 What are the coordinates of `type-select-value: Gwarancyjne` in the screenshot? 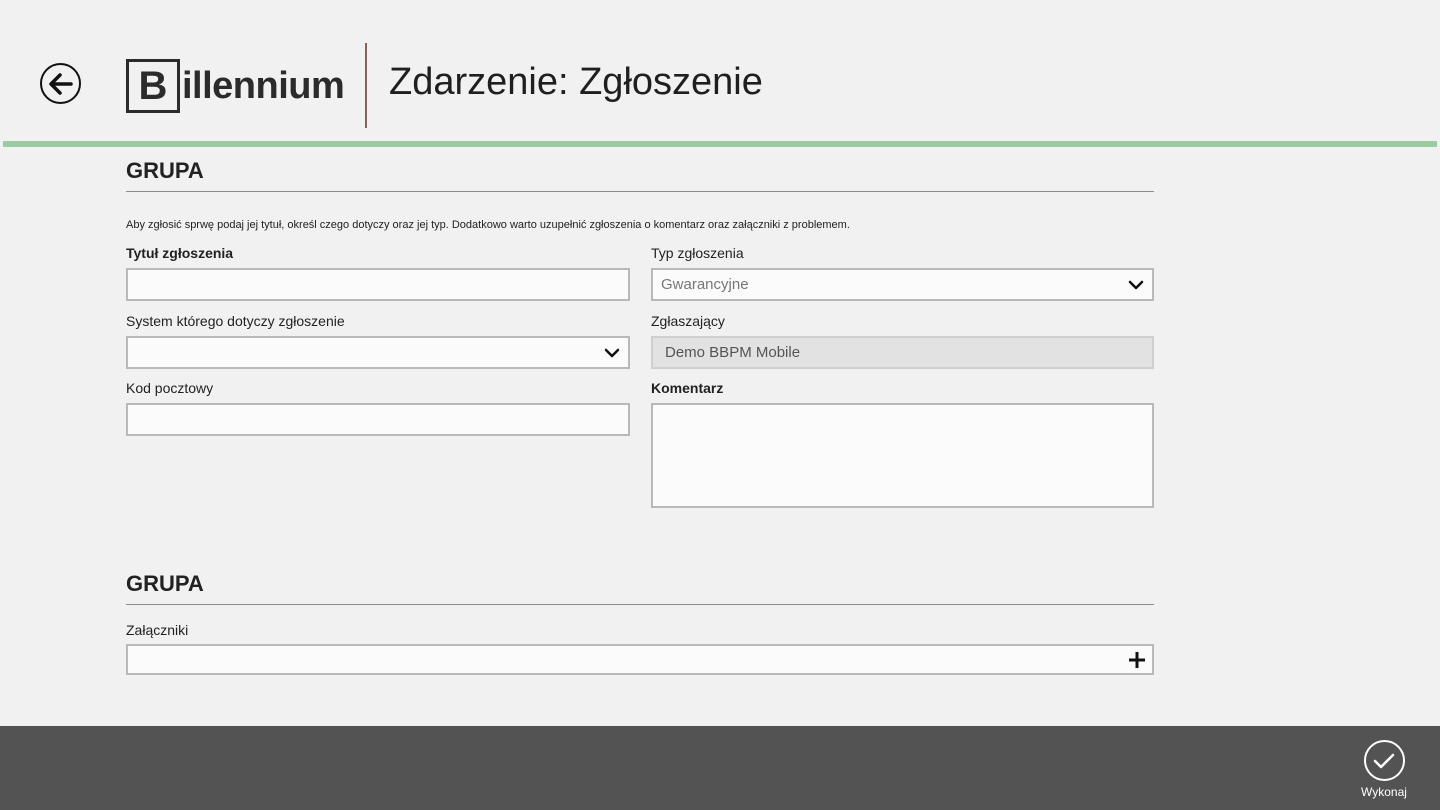 It's located at (705, 284).